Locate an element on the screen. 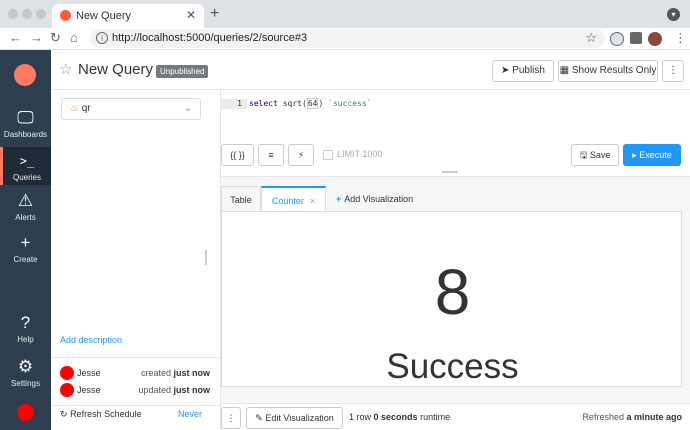 The height and width of the screenshot is (430, 690). history-action: created just now is located at coordinates (175, 373).